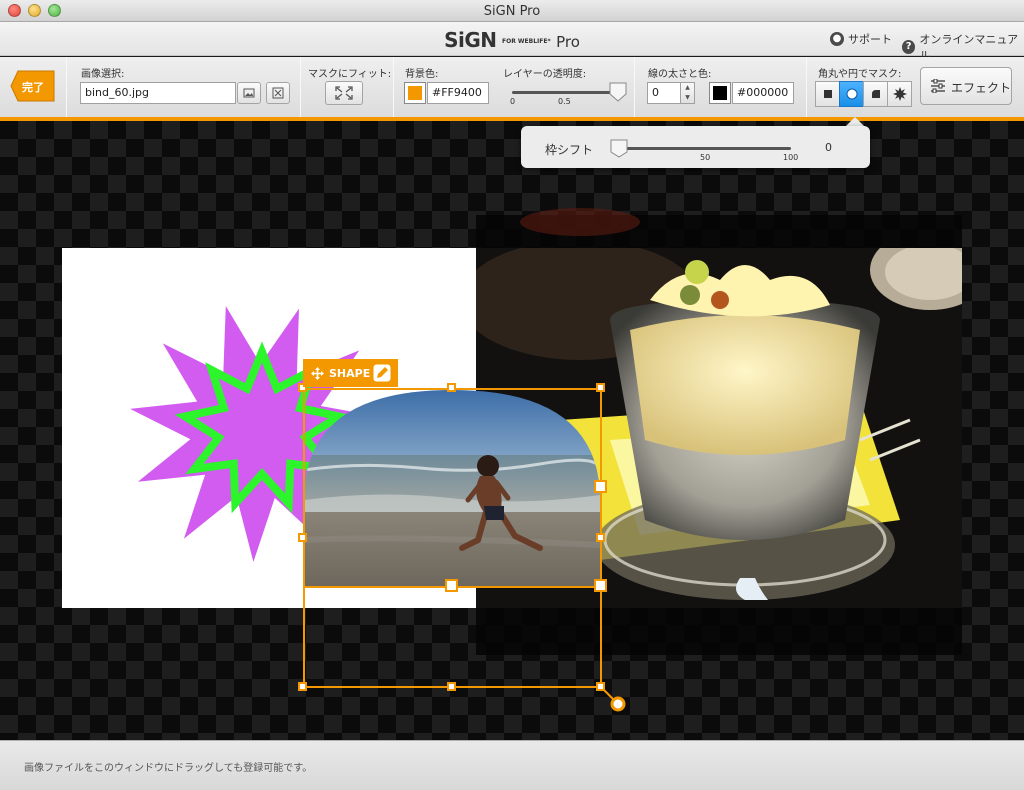  I want to click on frame-shift-slider-thumb, so click(619, 148).